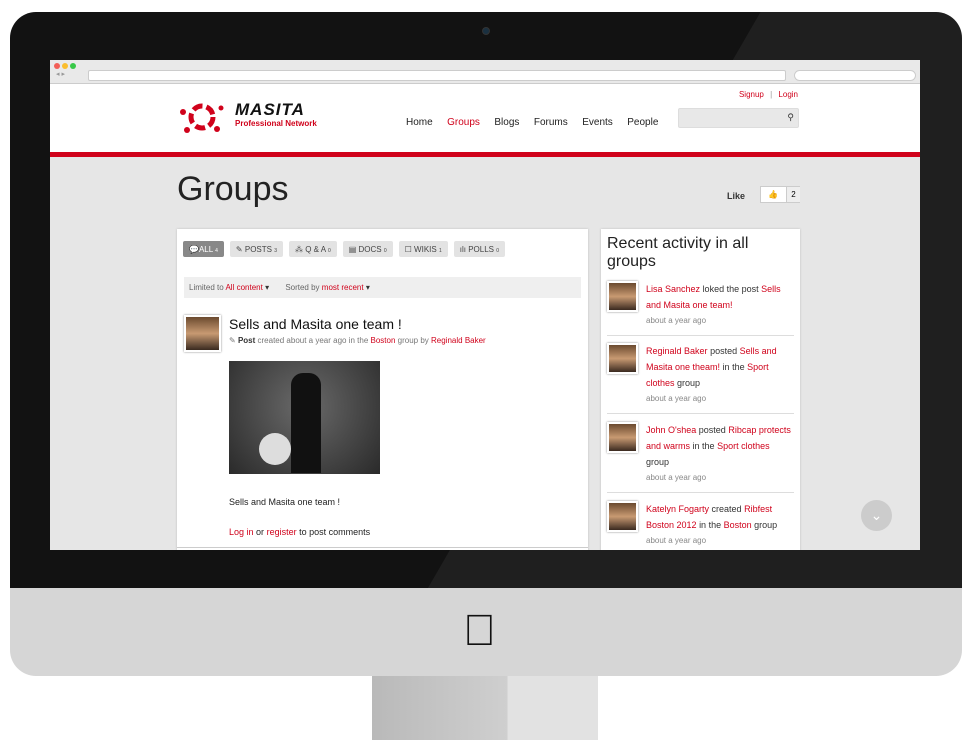  I want to click on tab-posts: ✎ POSTS 3, so click(256, 249).